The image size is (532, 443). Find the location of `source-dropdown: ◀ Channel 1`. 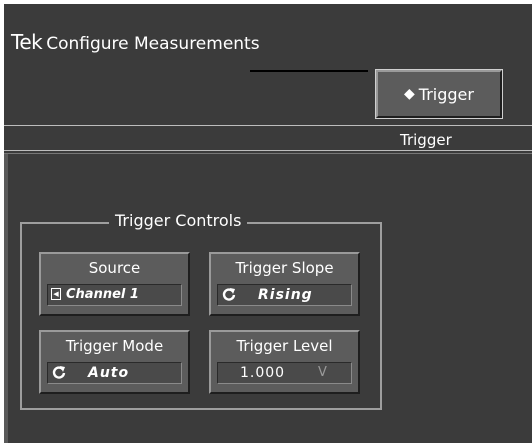

source-dropdown: ◀ Channel 1 is located at coordinates (114, 295).